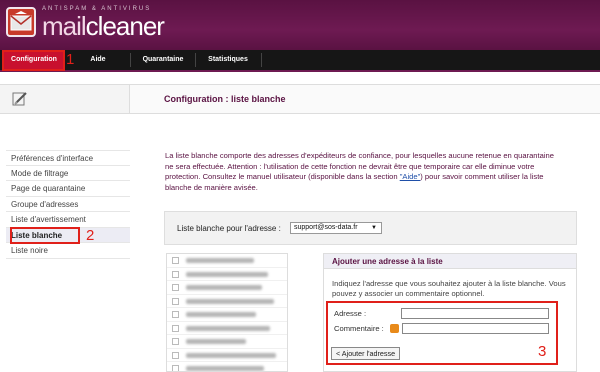  I want to click on pencil-icon, so click(19, 99).